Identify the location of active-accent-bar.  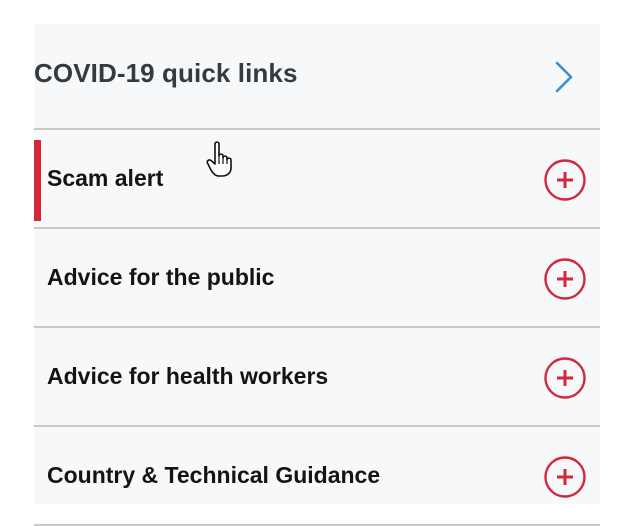
(37, 180).